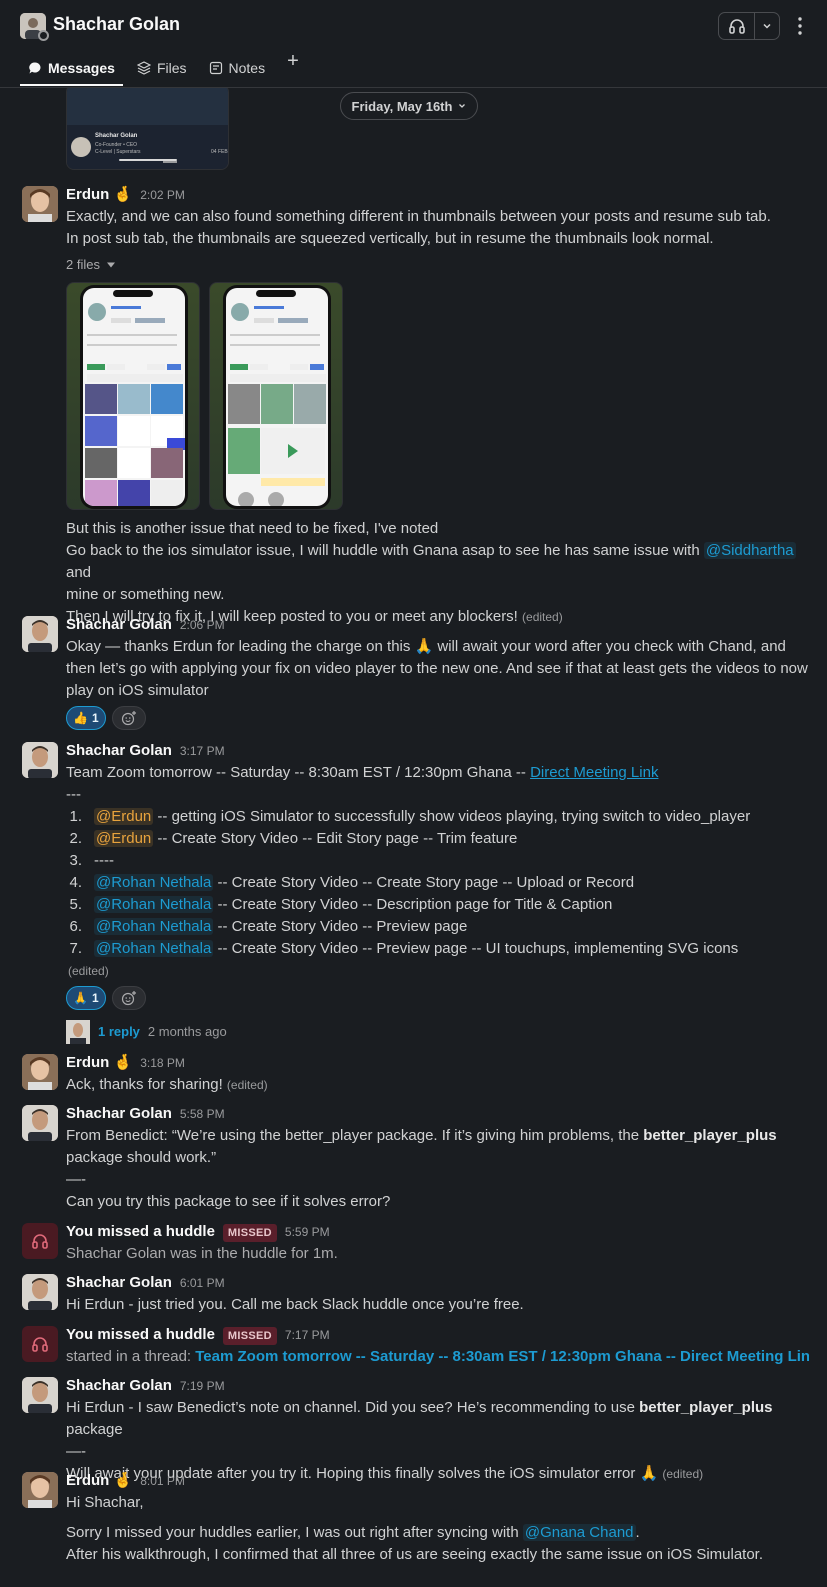  I want to click on tab-messages-label: Messages, so click(81, 68).